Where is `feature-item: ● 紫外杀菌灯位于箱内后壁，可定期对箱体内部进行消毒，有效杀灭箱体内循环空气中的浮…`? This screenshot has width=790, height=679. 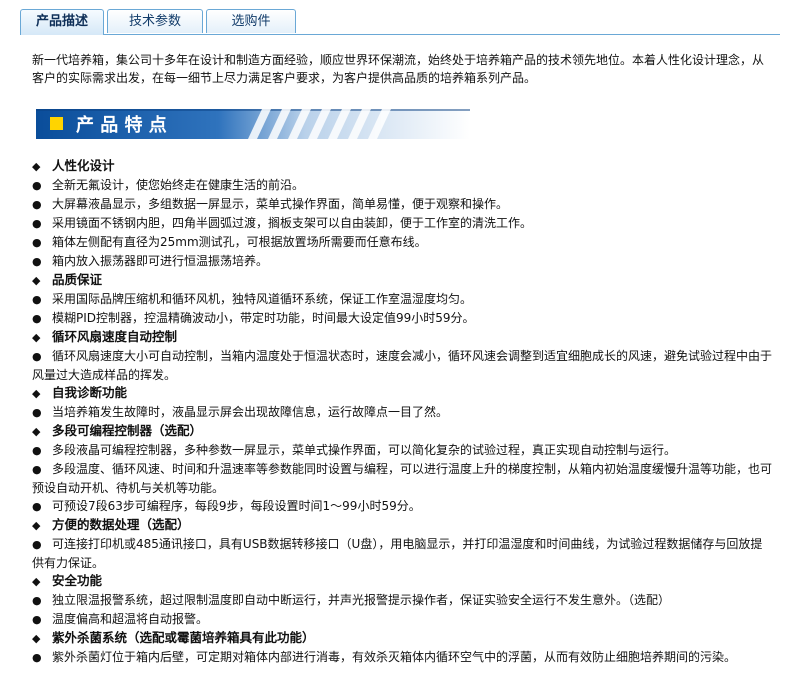 feature-item: ● 紫外杀菌灯位于箱内后壁，可定期对箱体内部进行消毒，有效杀灭箱体内循环空气中的浮… is located at coordinates (402, 657).